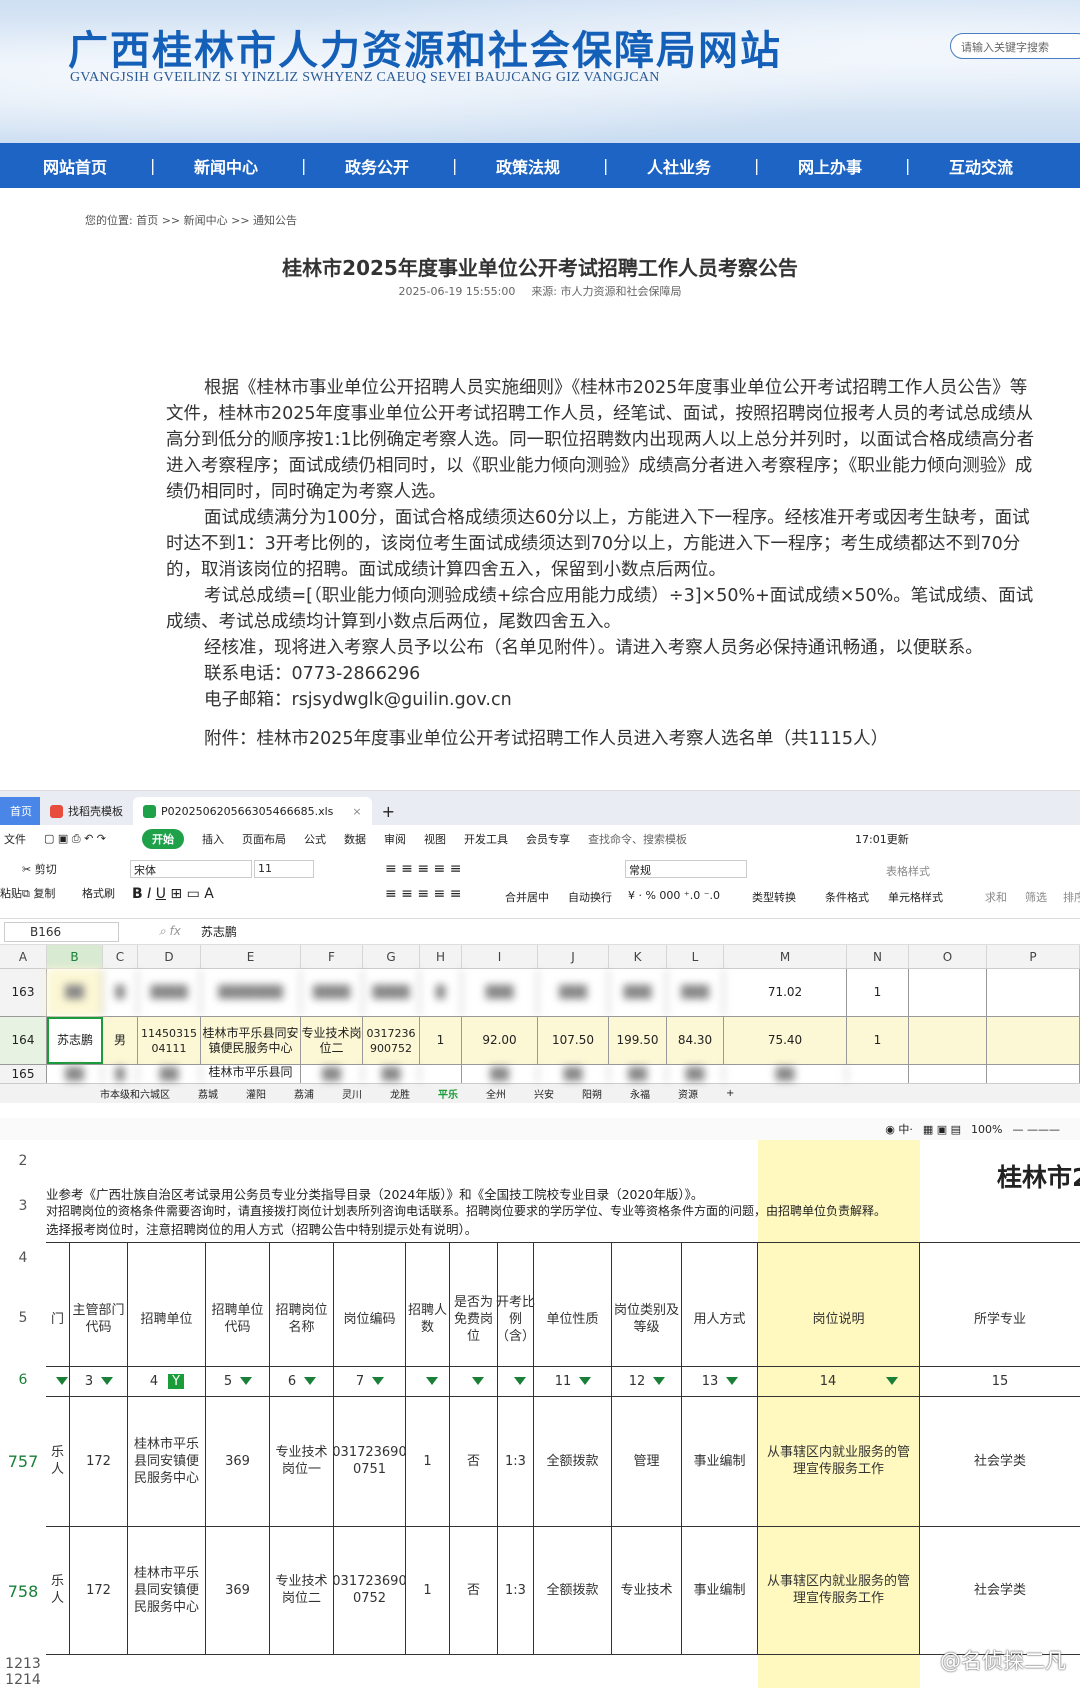 The width and height of the screenshot is (1080, 1688). I want to click on cell: 84.30, so click(695, 1040).